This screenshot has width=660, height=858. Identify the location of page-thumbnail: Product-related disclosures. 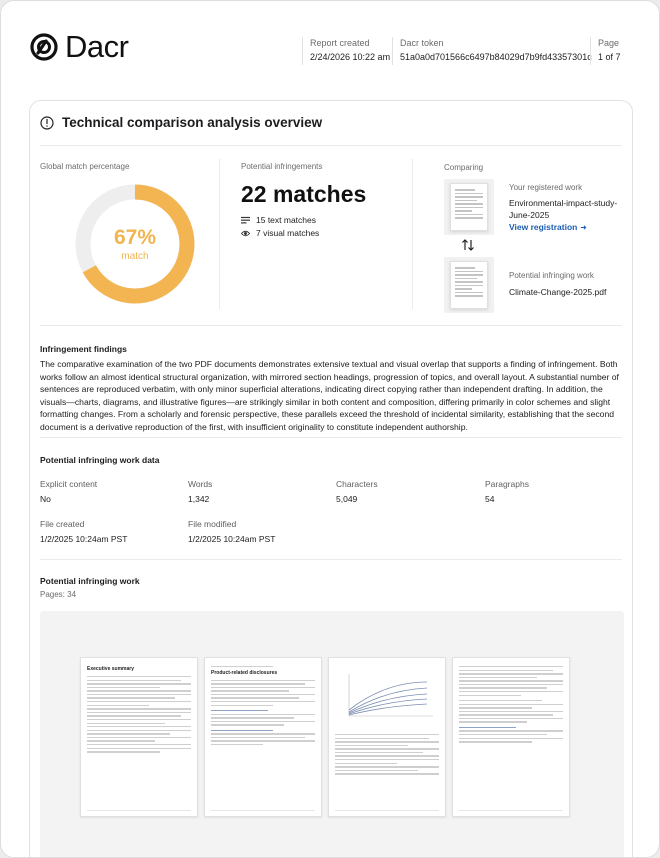
(263, 737).